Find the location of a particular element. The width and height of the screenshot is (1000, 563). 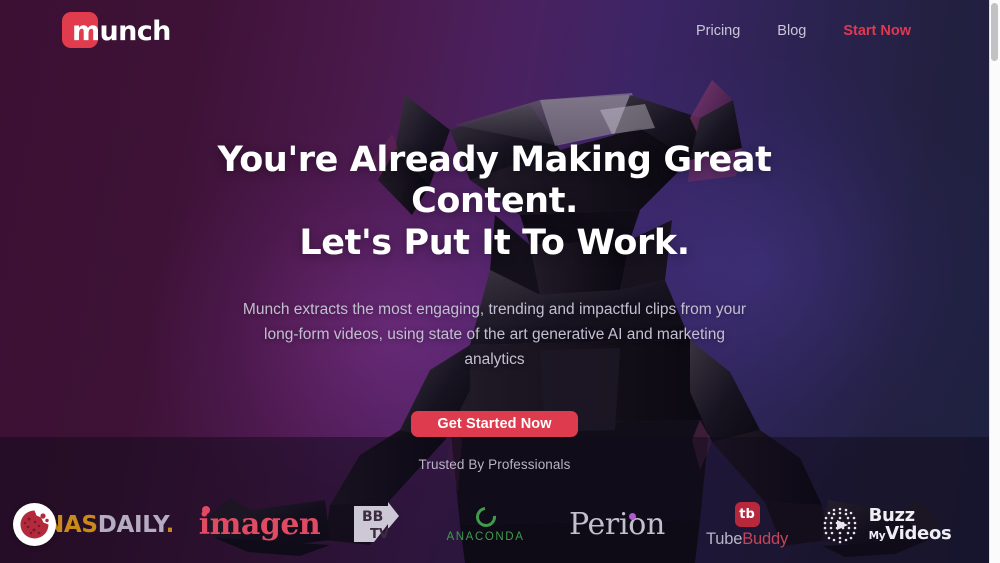

nav-link-start-now: Start Now is located at coordinates (877, 31).